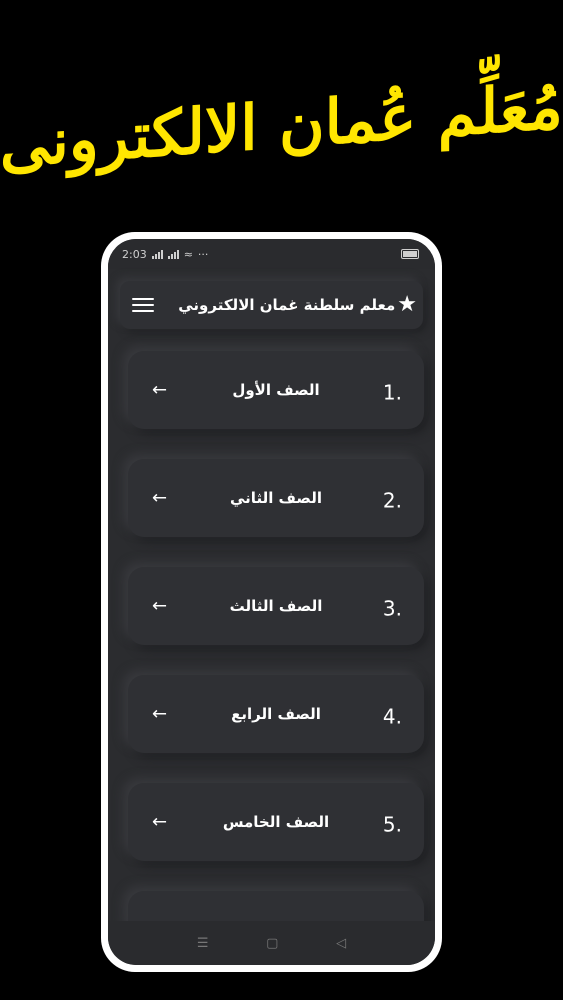 The height and width of the screenshot is (1000, 563). What do you see at coordinates (143, 305) in the screenshot?
I see `hamburger-menu-icon` at bounding box center [143, 305].